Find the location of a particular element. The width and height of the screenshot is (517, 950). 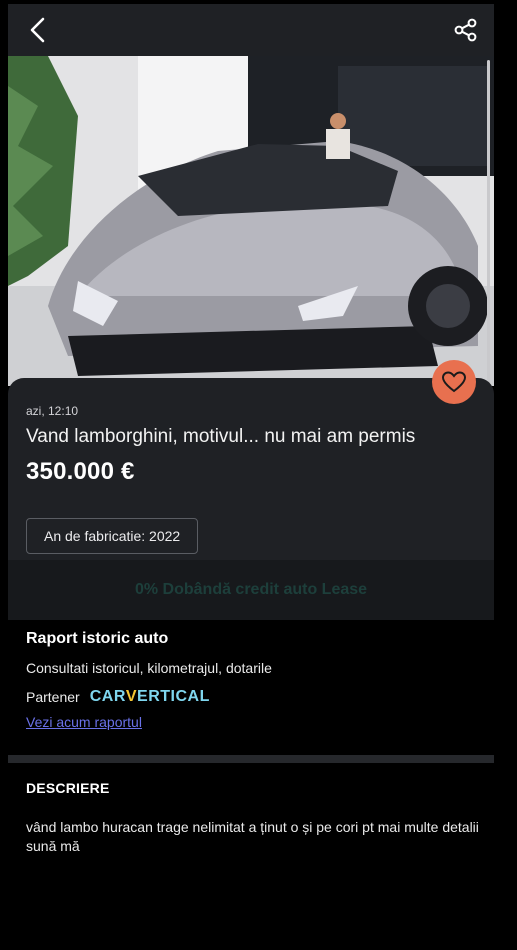

posted-time: azi, 12:10 is located at coordinates (52, 411).